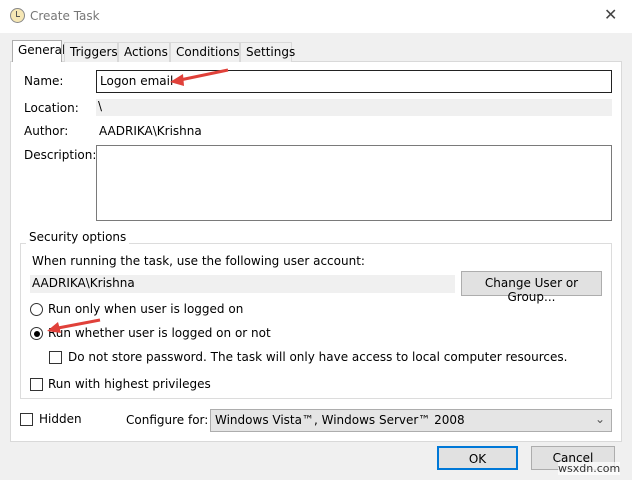  What do you see at coordinates (199, 77) in the screenshot?
I see `arrow-to-name` at bounding box center [199, 77].